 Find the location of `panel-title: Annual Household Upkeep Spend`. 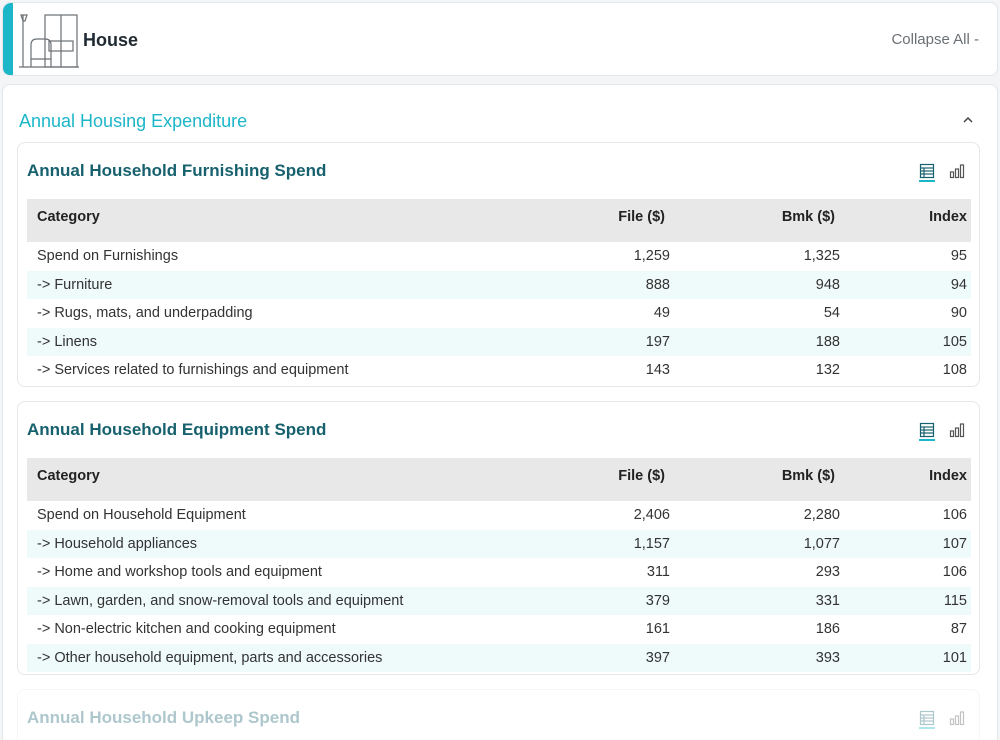

panel-title: Annual Household Upkeep Spend is located at coordinates (163, 717).